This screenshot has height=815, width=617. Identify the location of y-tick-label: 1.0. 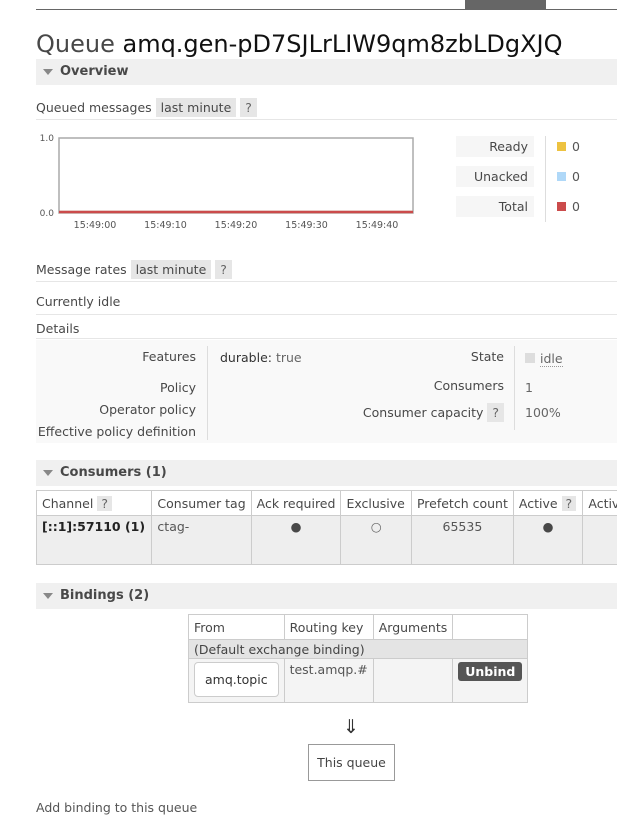
(47, 139).